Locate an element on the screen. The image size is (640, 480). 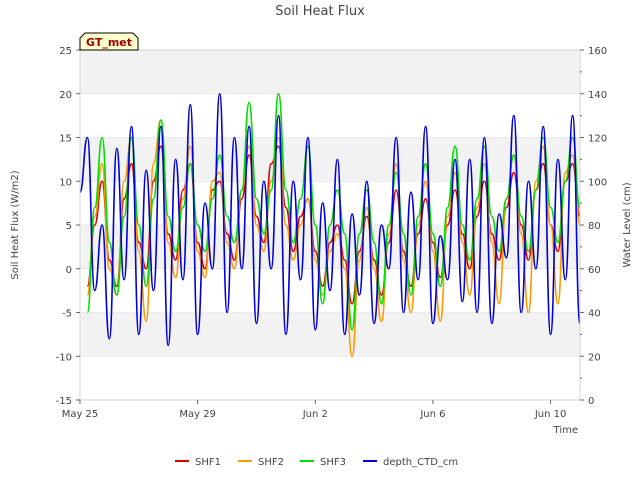
x-axis: May 25 May 29 Jun 2 Jun 6 Jun 10 is located at coordinates (314, 410).